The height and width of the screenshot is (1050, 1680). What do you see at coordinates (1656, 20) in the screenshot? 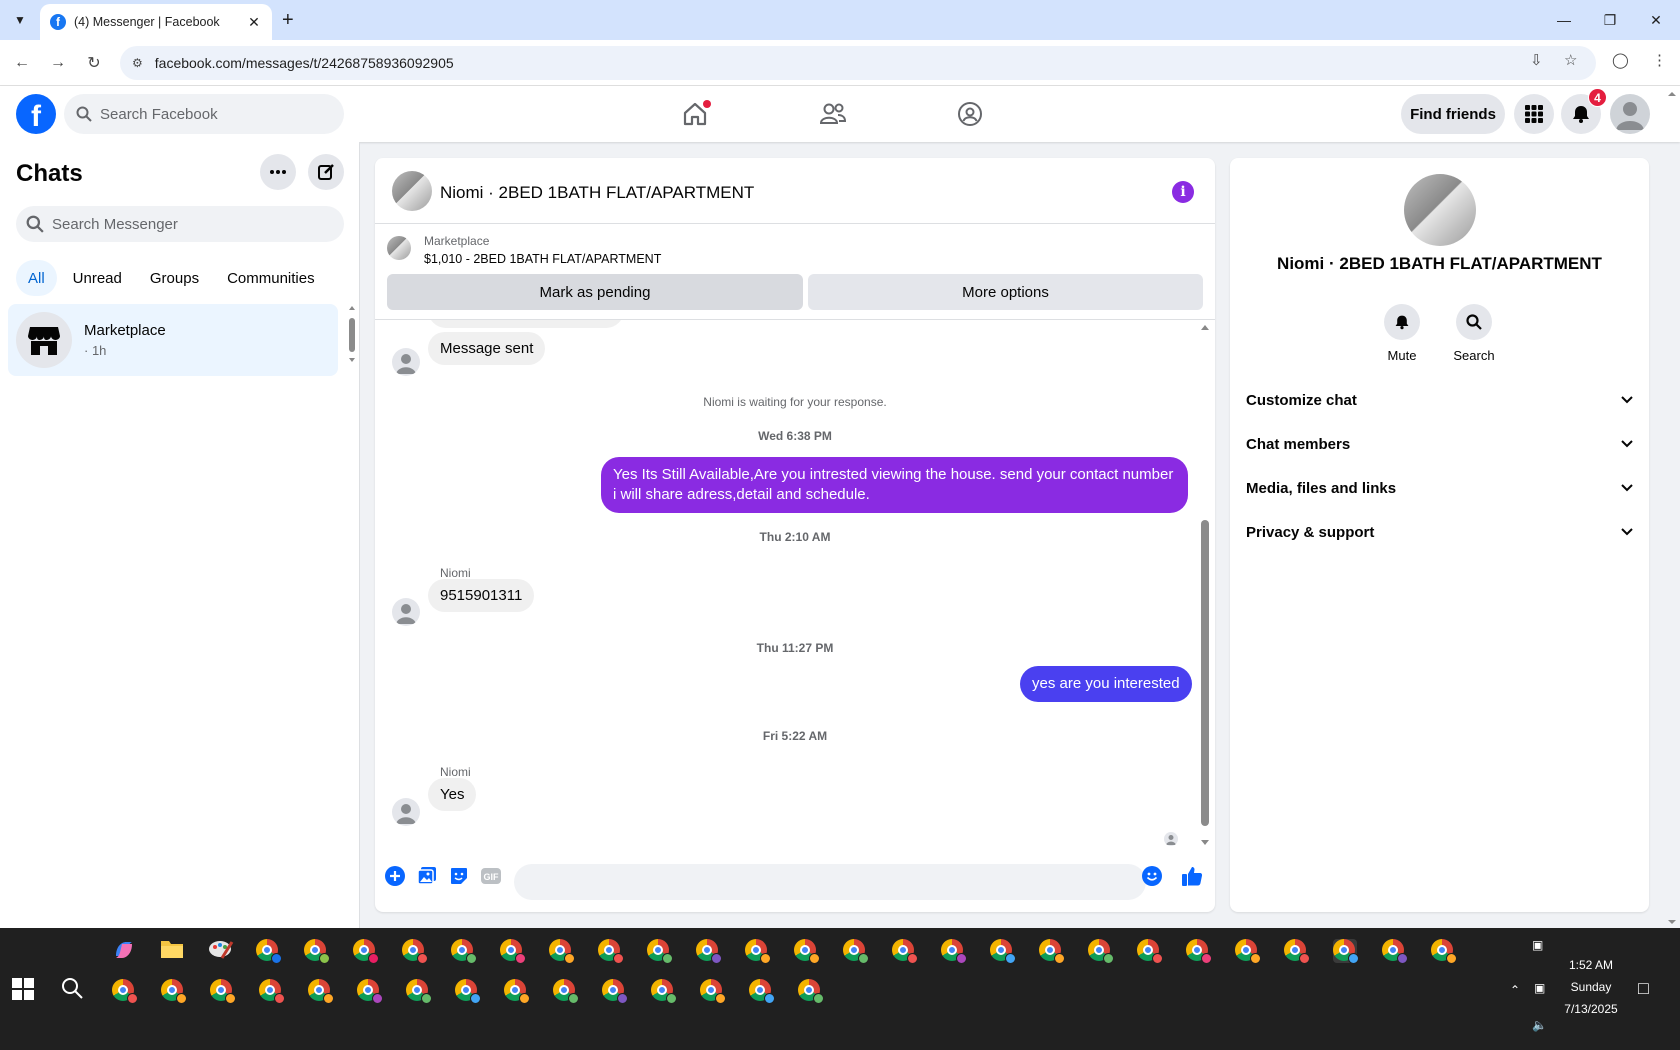
I see `window-close-icon: ✕` at bounding box center [1656, 20].